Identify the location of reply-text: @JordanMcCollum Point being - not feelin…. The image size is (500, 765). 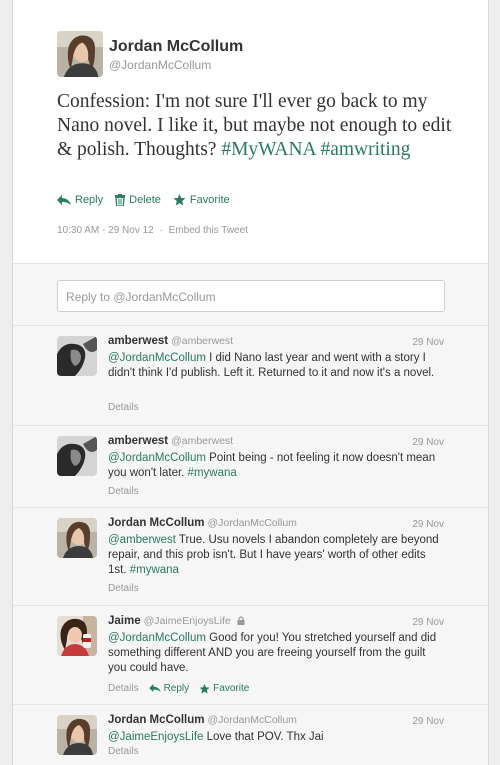
(277, 466).